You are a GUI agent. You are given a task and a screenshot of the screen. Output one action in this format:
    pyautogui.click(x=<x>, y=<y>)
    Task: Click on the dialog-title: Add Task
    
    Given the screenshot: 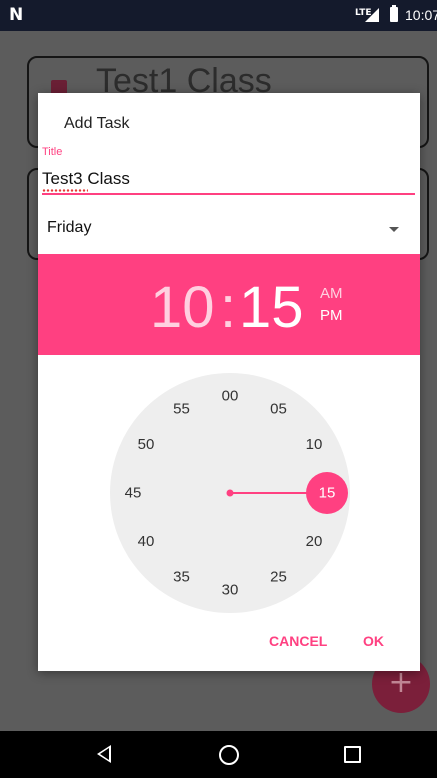 What is the action you would take?
    pyautogui.click(x=97, y=123)
    